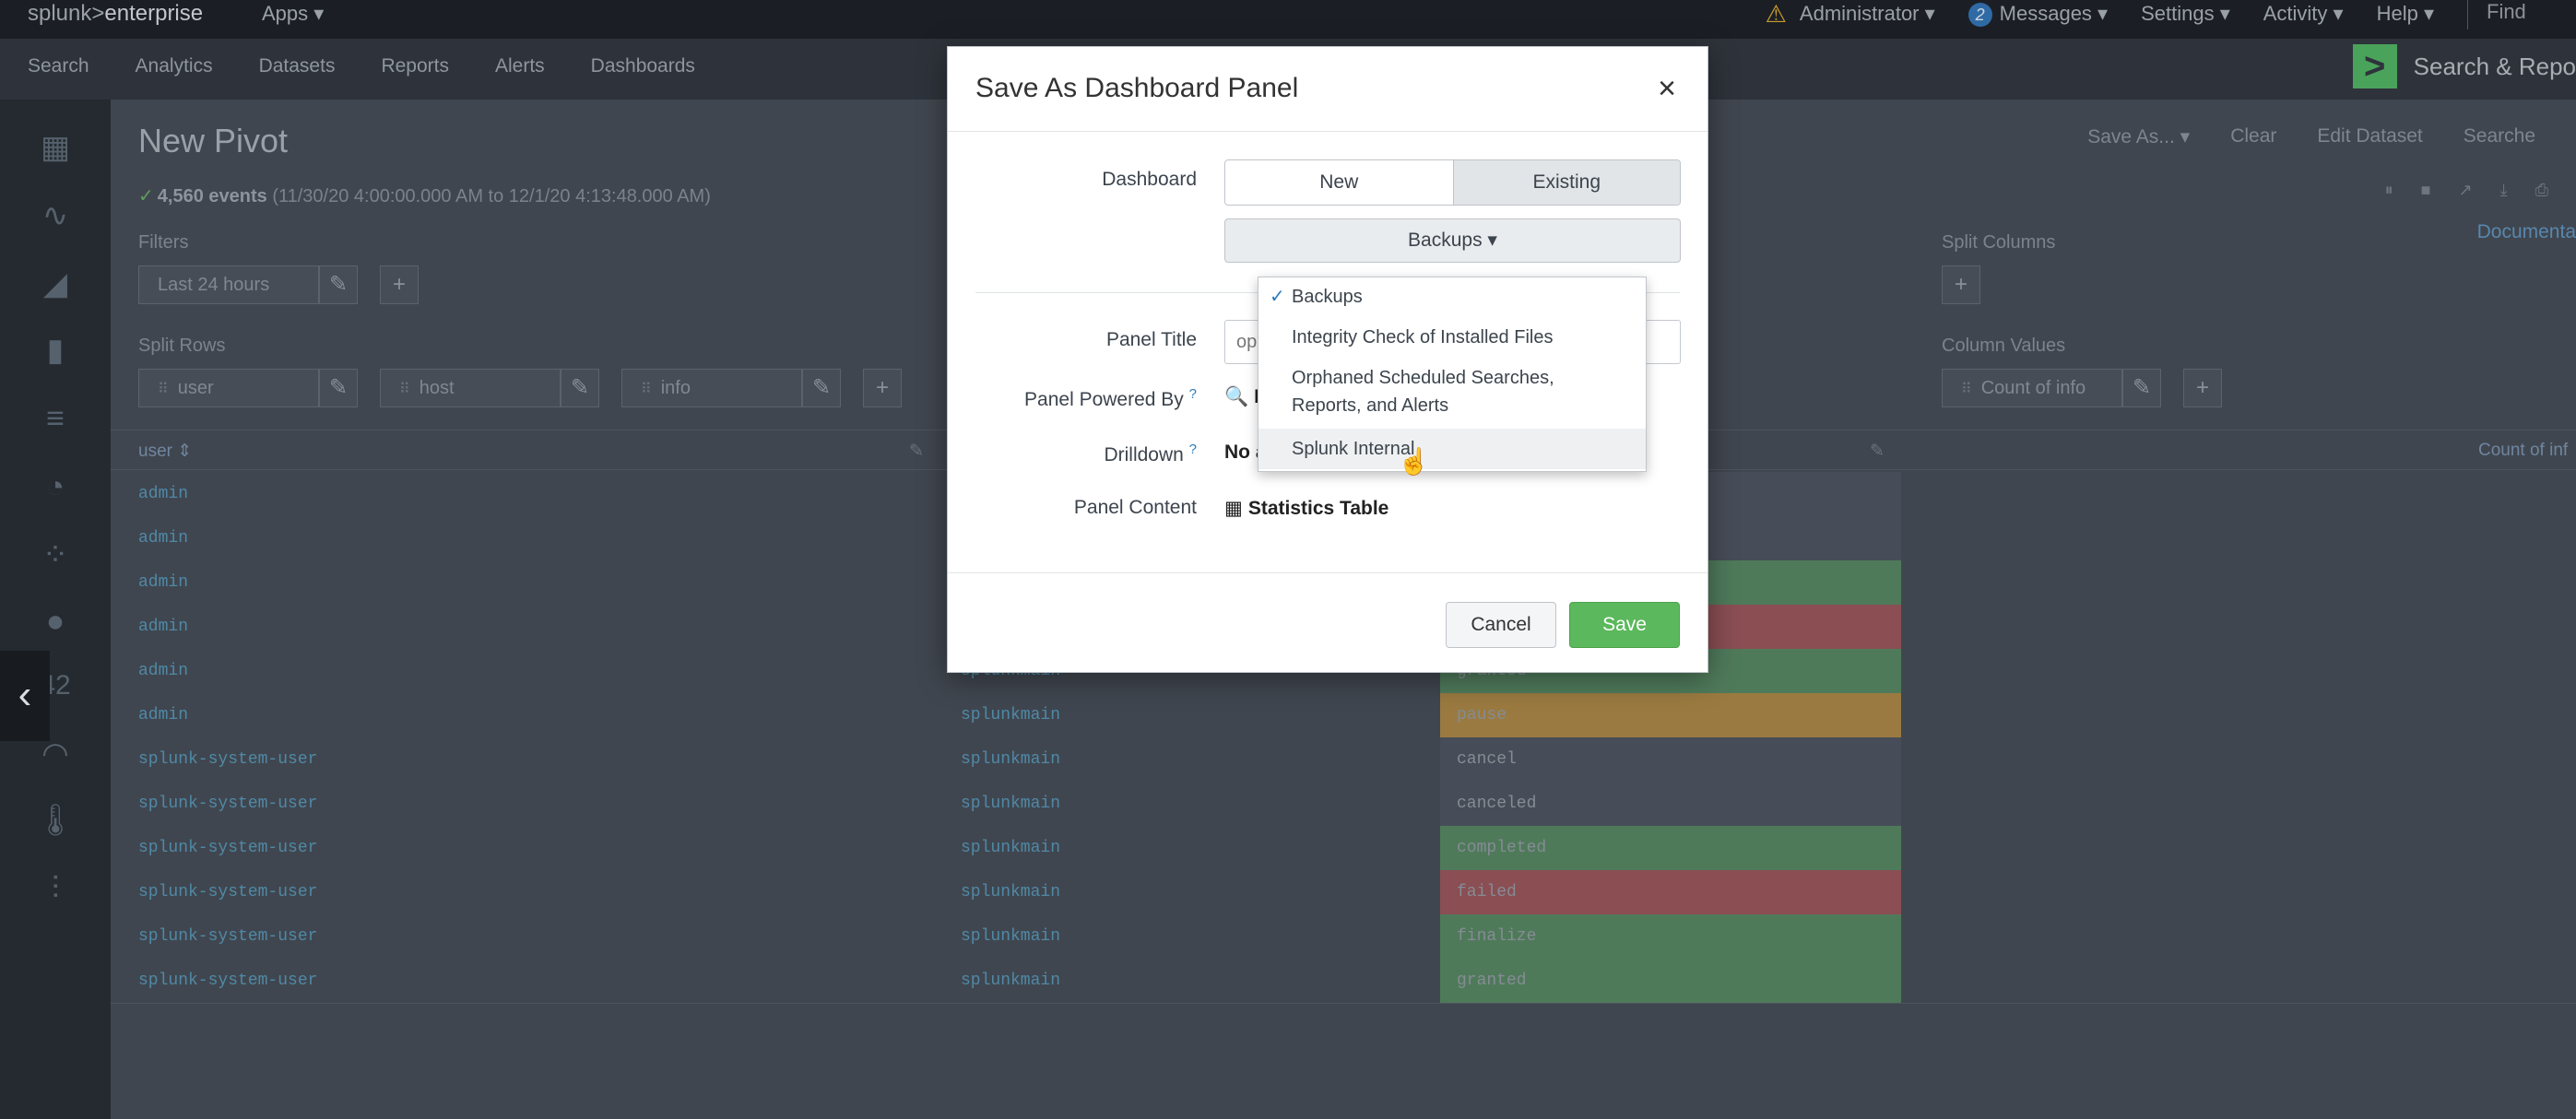 The width and height of the screenshot is (2576, 1119). What do you see at coordinates (1452, 240) in the screenshot?
I see `dashboard-select: Backups ▾` at bounding box center [1452, 240].